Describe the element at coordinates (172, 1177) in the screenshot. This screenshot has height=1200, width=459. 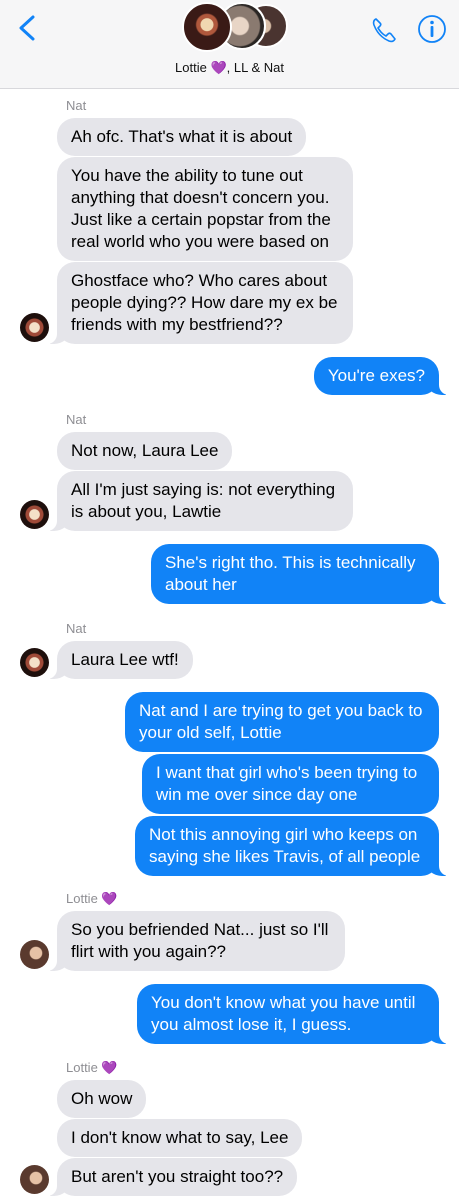
I see `message-bubble-incoming: But aren't you straight too??` at that location.